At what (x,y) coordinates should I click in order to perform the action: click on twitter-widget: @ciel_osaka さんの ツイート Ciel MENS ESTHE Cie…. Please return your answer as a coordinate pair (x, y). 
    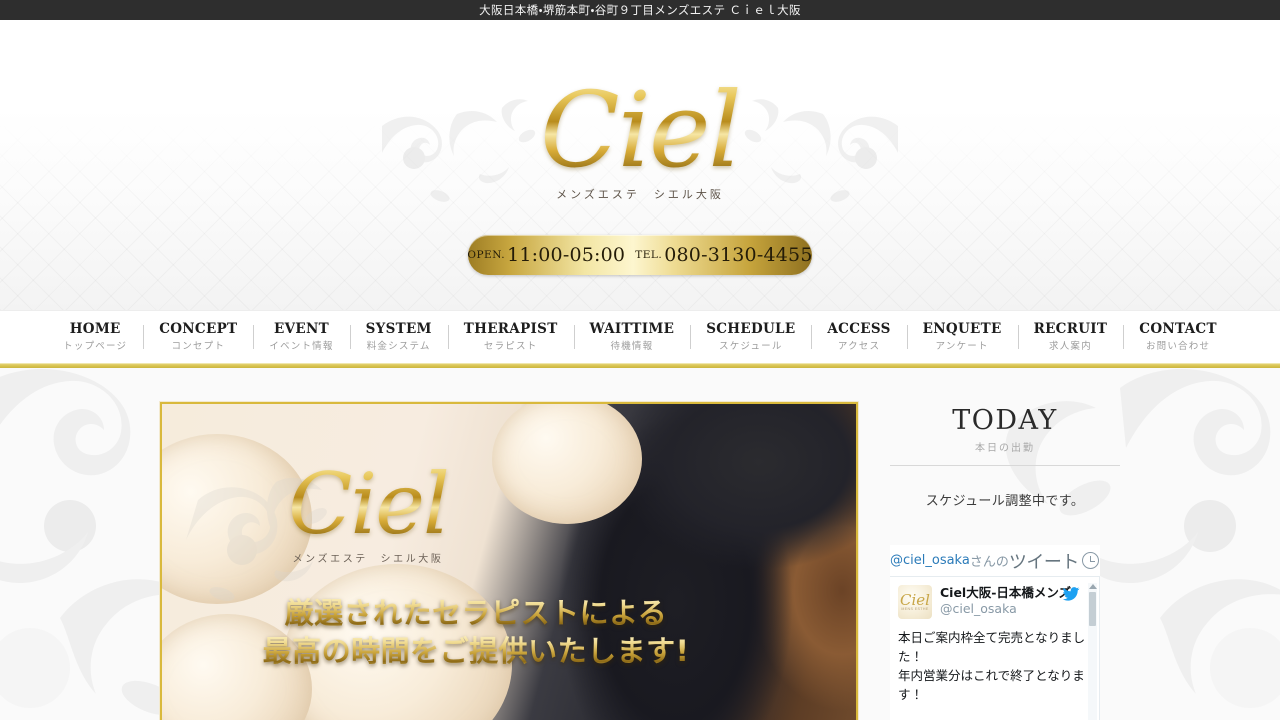
    Looking at the image, I should click on (995, 632).